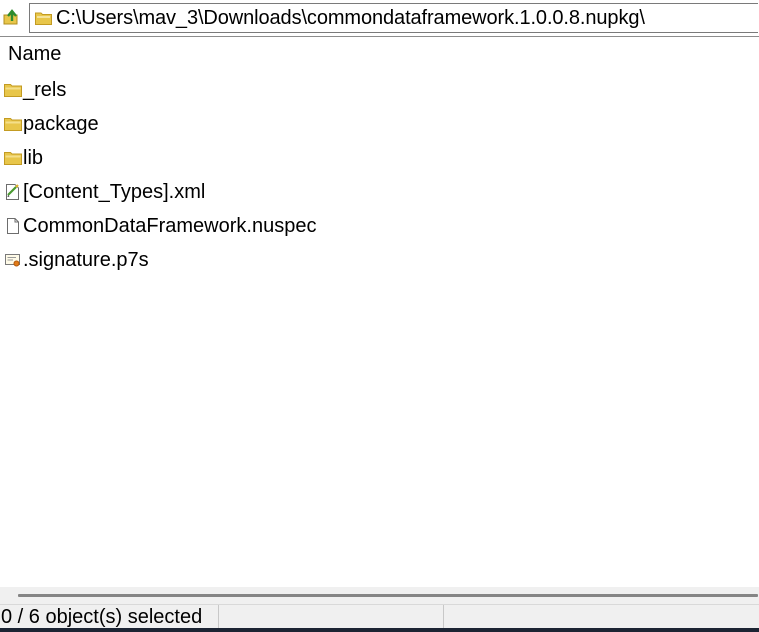 This screenshot has width=759, height=632. Describe the element at coordinates (379, 90) in the screenshot. I see `list-item: _rels` at that location.